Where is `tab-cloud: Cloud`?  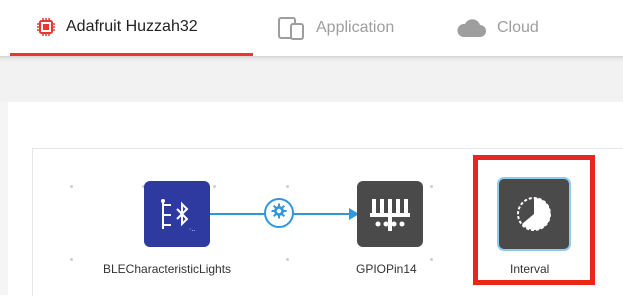
tab-cloud: Cloud is located at coordinates (497, 28).